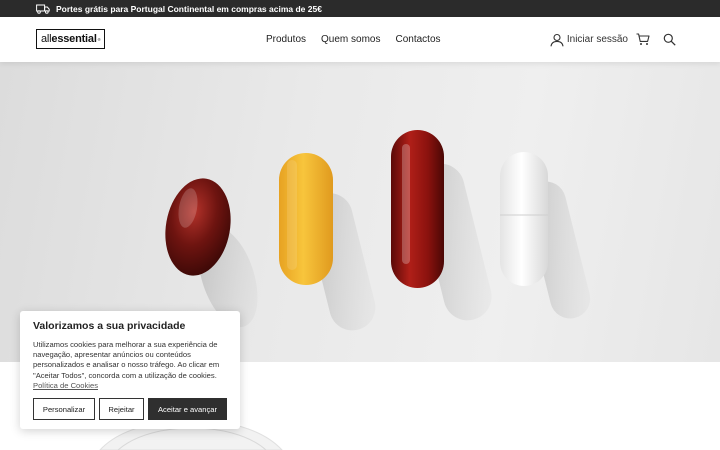  I want to click on site-logo: all essential ®, so click(71, 39).